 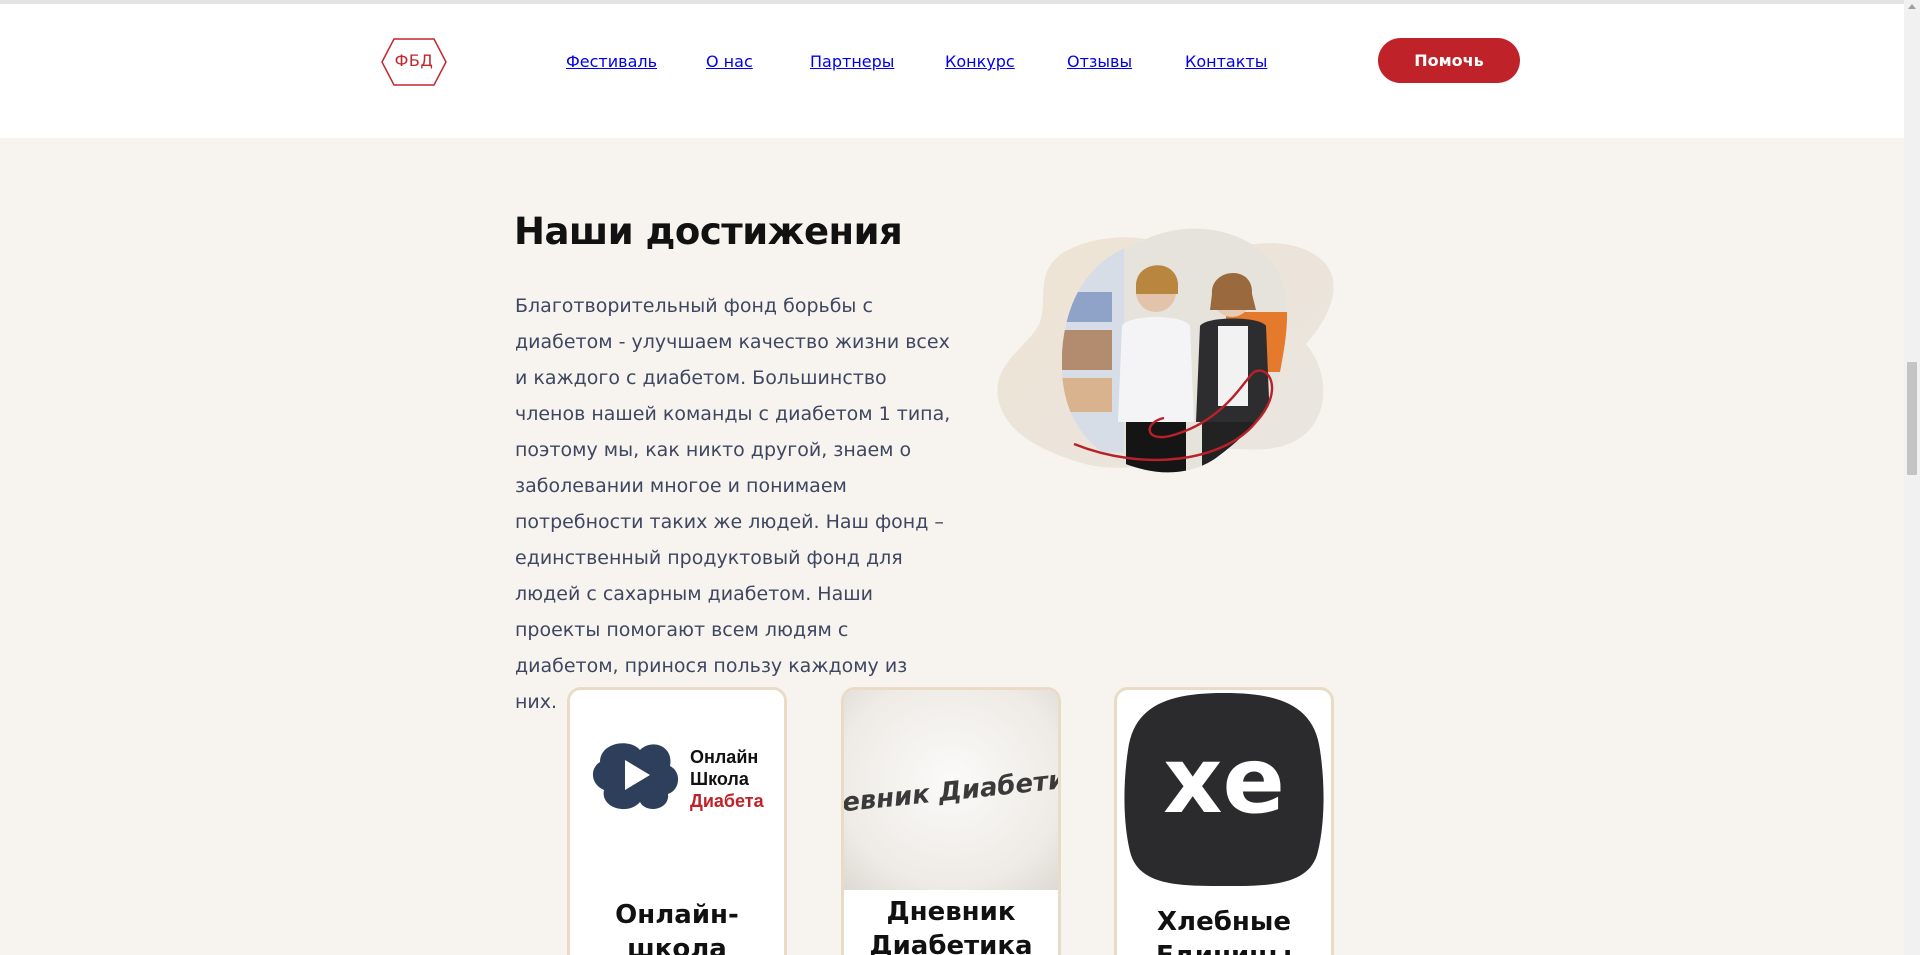 I want to click on page-scrollbar, so click(x=1912, y=477).